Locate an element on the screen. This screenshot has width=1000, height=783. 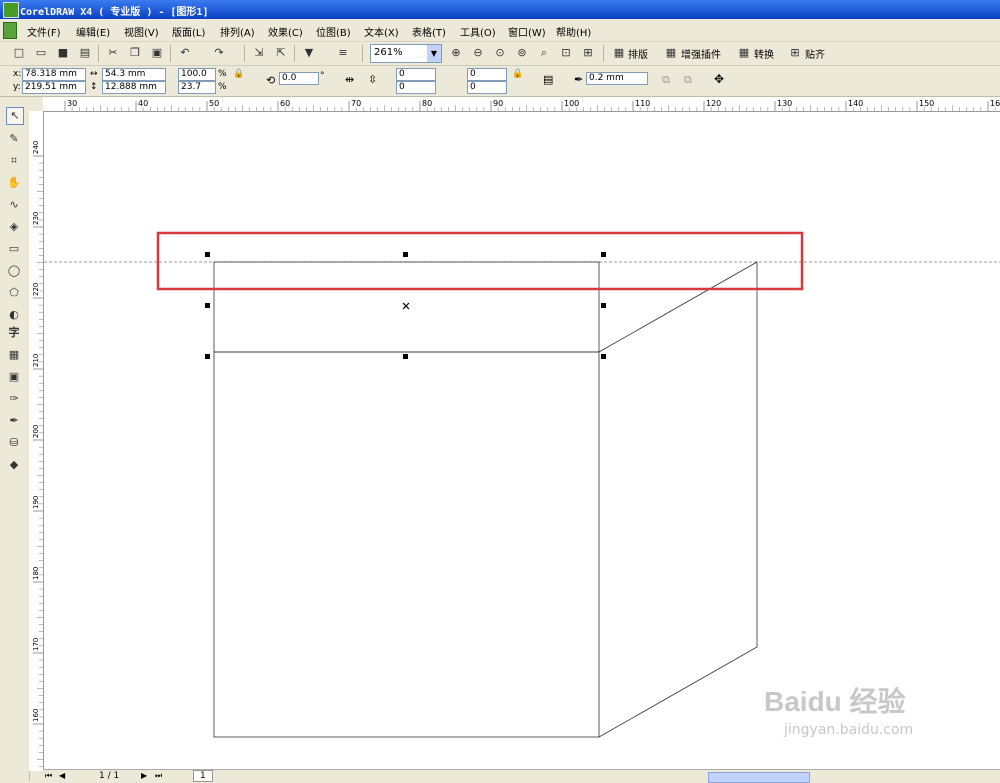
width-icon: ↔ is located at coordinates (94, 74).